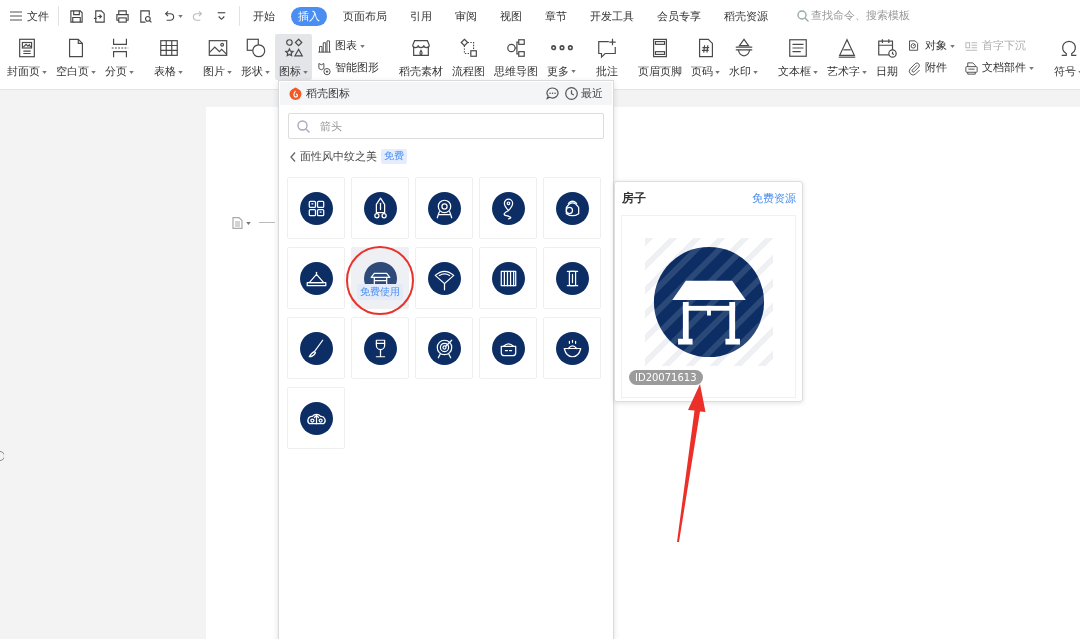 The height and width of the screenshot is (639, 1080). I want to click on panel-title: 稻壳图标, so click(328, 93).